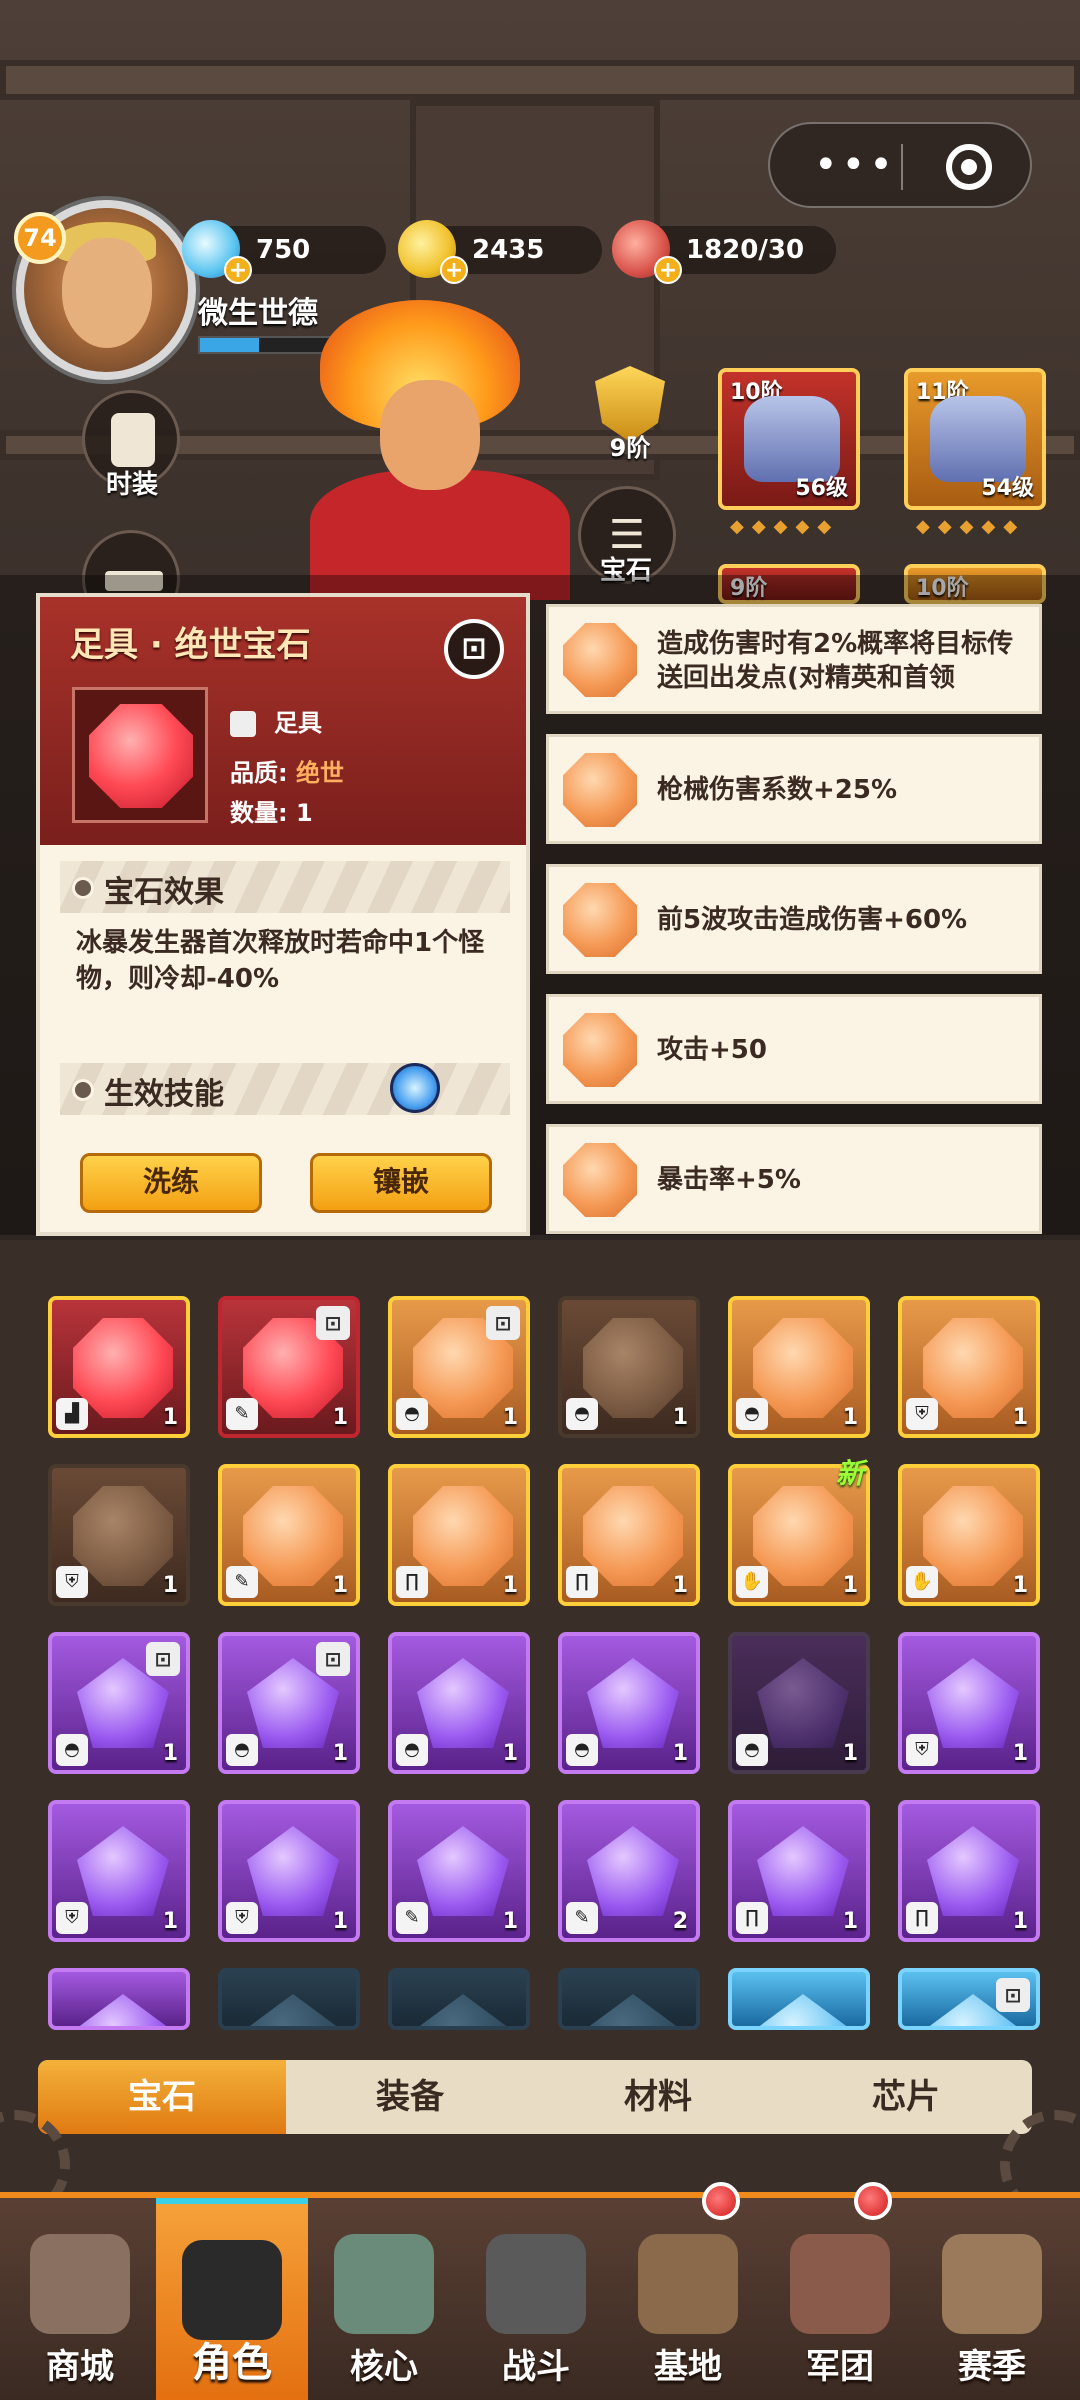 Image resolution: width=1080 pixels, height=2400 pixels. Describe the element at coordinates (688, 2291) in the screenshot. I see `nav-item: 基地` at that location.